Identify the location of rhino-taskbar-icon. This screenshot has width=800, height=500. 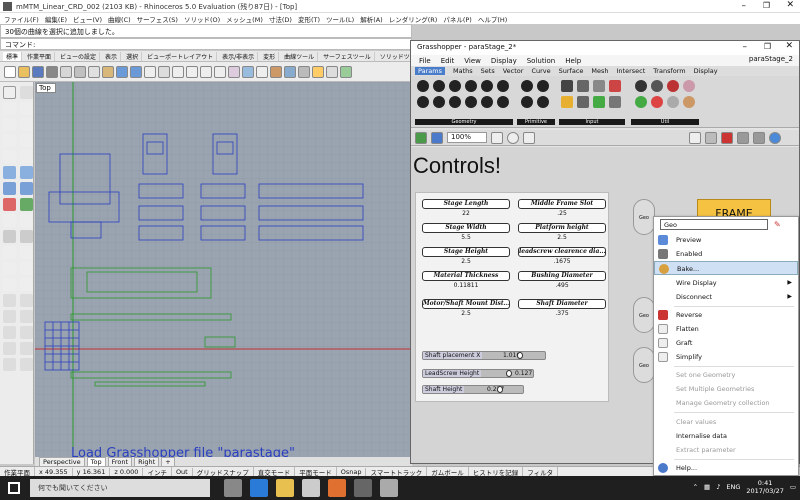
(363, 488).